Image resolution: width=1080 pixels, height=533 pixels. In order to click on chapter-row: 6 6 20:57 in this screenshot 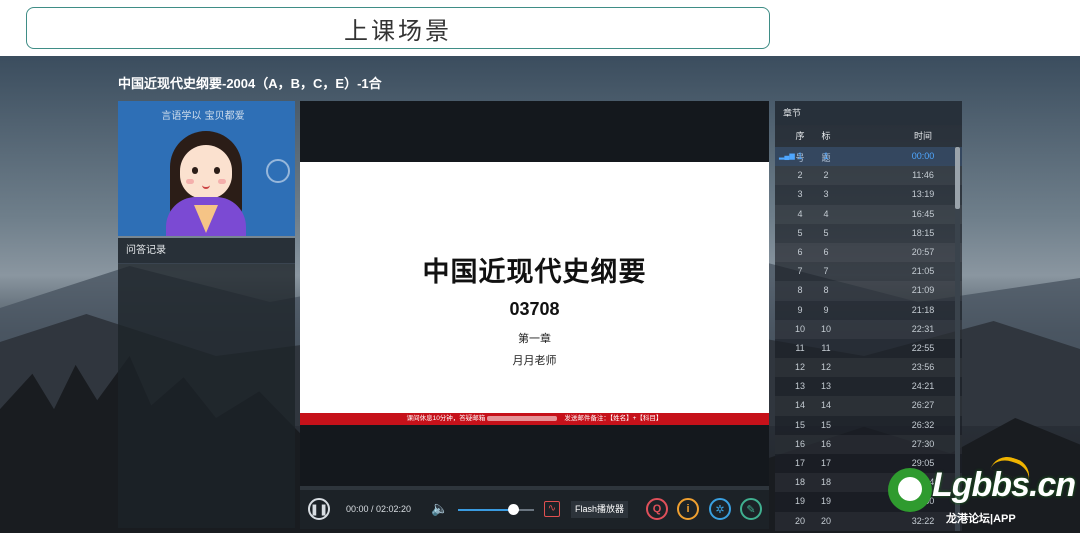, I will do `click(868, 252)`.